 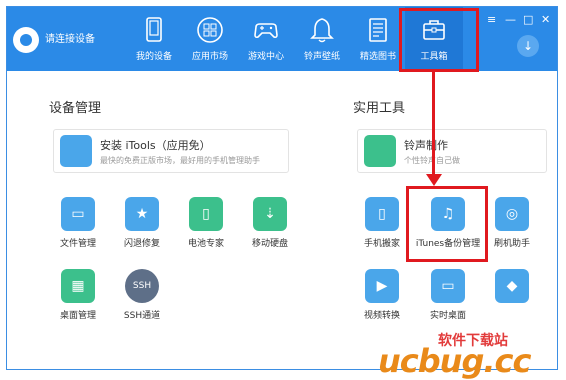 I want to click on tool-label: 桌面管理, so click(x=77, y=316).